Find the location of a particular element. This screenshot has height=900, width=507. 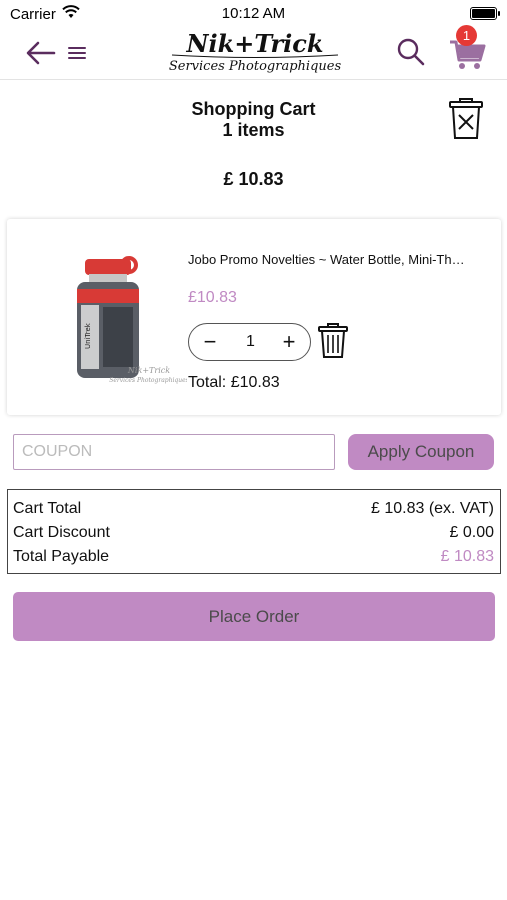

cart-badge: 1 is located at coordinates (466, 35).